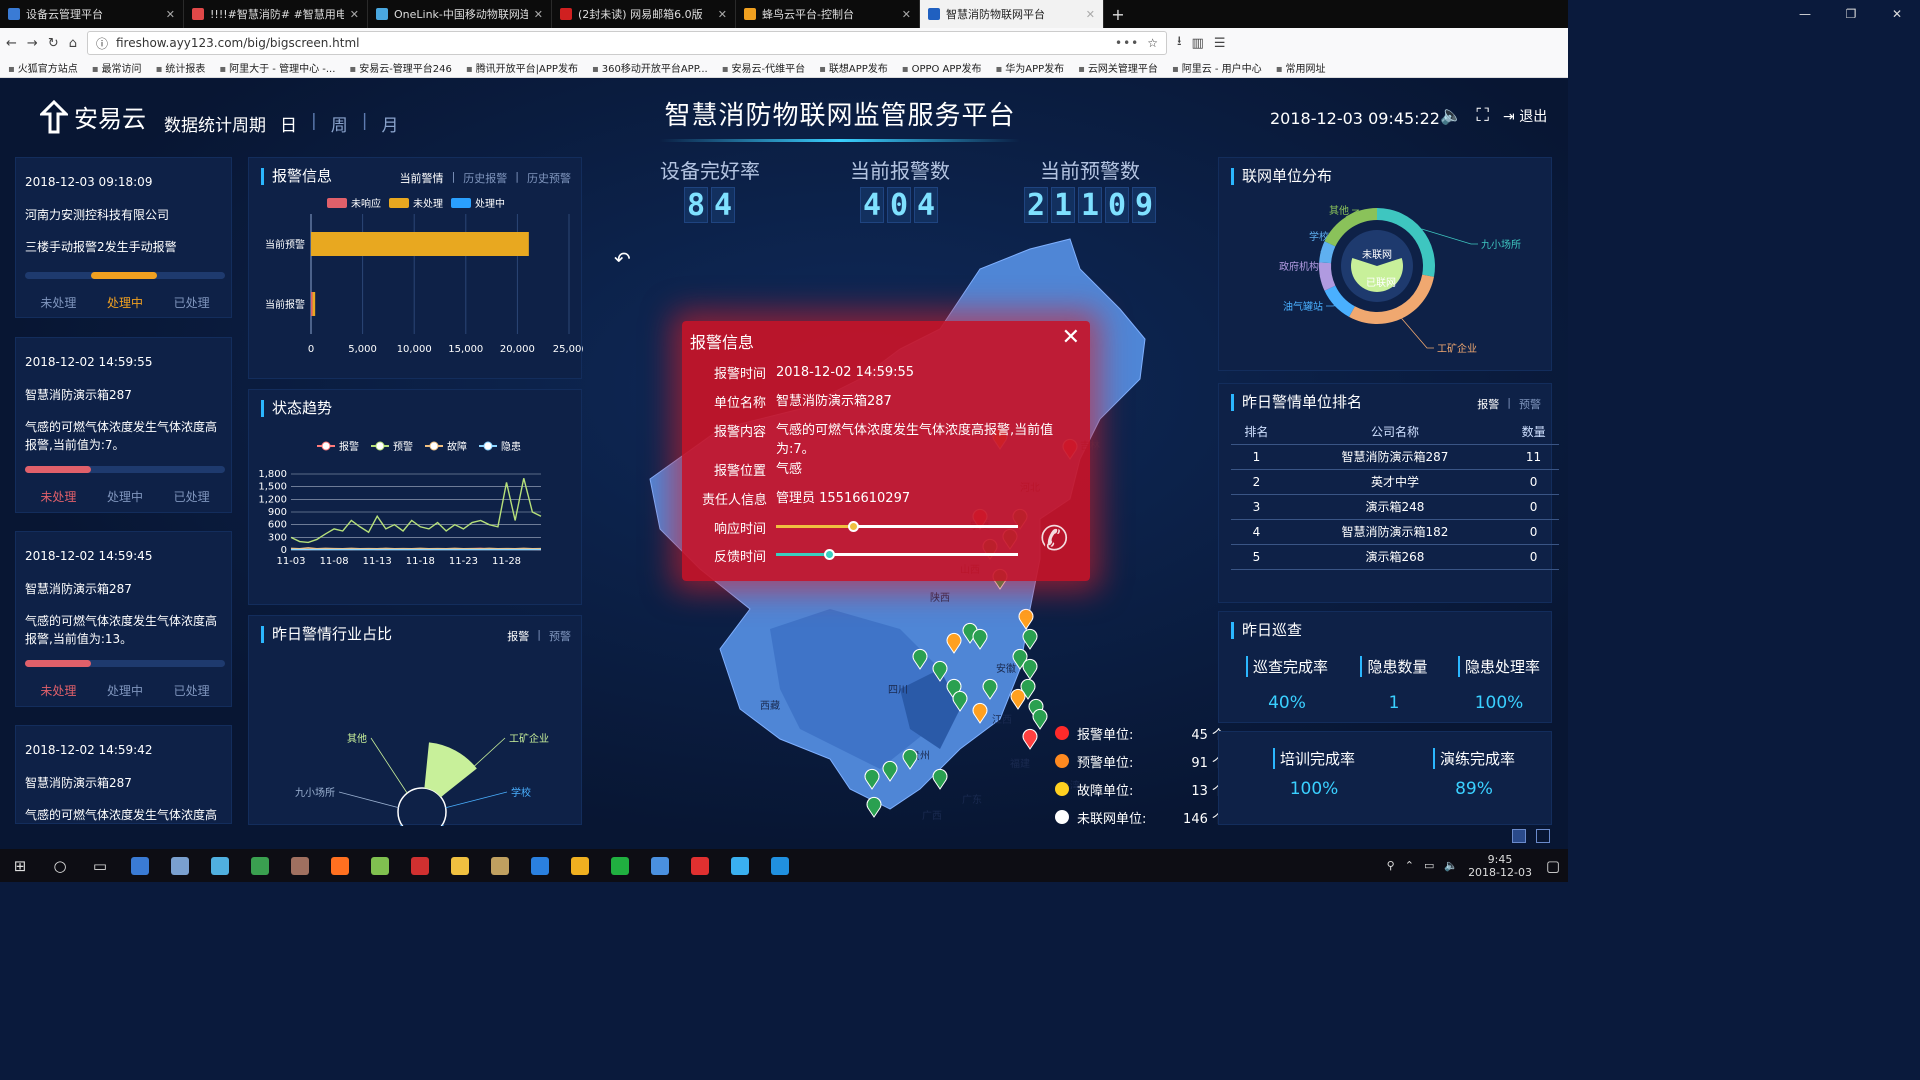 This screenshot has height=1080, width=1920. What do you see at coordinates (180, 67) in the screenshot?
I see `bookmark-item: 统计报表` at bounding box center [180, 67].